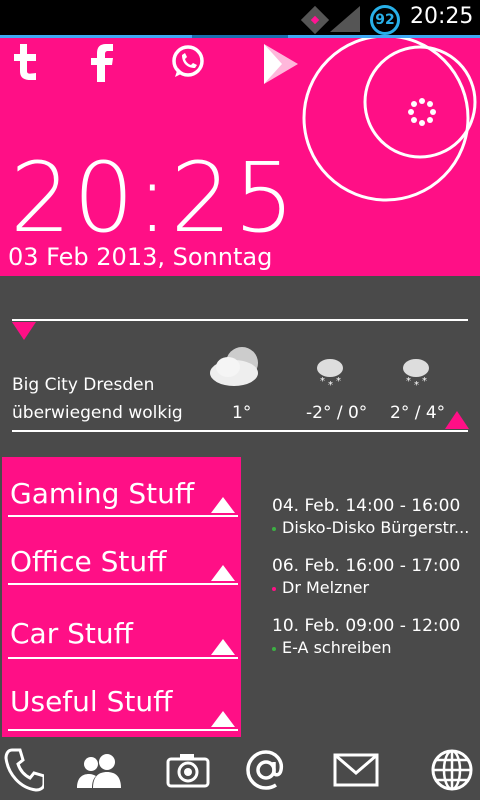 The width and height of the screenshot is (480, 800). What do you see at coordinates (281, 64) in the screenshot?
I see `play-store-icon` at bounding box center [281, 64].